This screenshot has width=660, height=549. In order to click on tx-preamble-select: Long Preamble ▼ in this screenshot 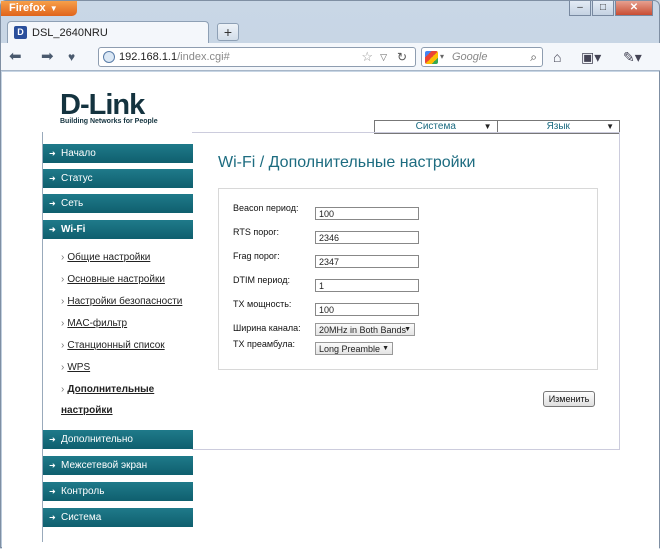, I will do `click(354, 348)`.